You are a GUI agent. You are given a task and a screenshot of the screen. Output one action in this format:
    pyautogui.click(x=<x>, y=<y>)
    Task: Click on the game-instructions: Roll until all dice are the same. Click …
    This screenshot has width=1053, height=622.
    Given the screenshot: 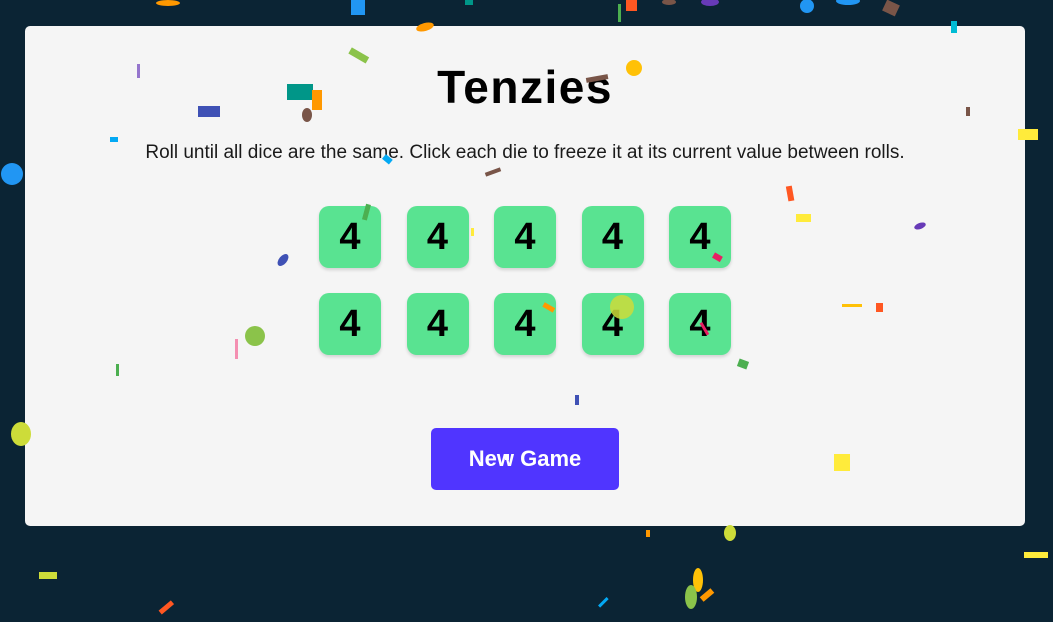 What is the action you would take?
    pyautogui.click(x=525, y=152)
    